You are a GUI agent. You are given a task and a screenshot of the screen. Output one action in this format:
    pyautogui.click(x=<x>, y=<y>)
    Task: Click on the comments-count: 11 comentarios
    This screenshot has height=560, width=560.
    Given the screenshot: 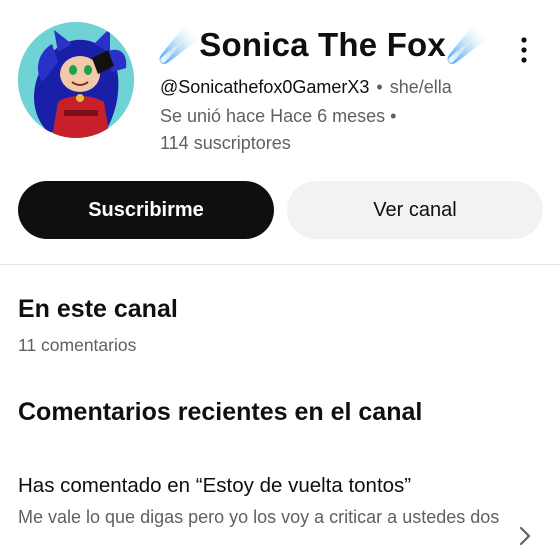 What is the action you would take?
    pyautogui.click(x=77, y=345)
    